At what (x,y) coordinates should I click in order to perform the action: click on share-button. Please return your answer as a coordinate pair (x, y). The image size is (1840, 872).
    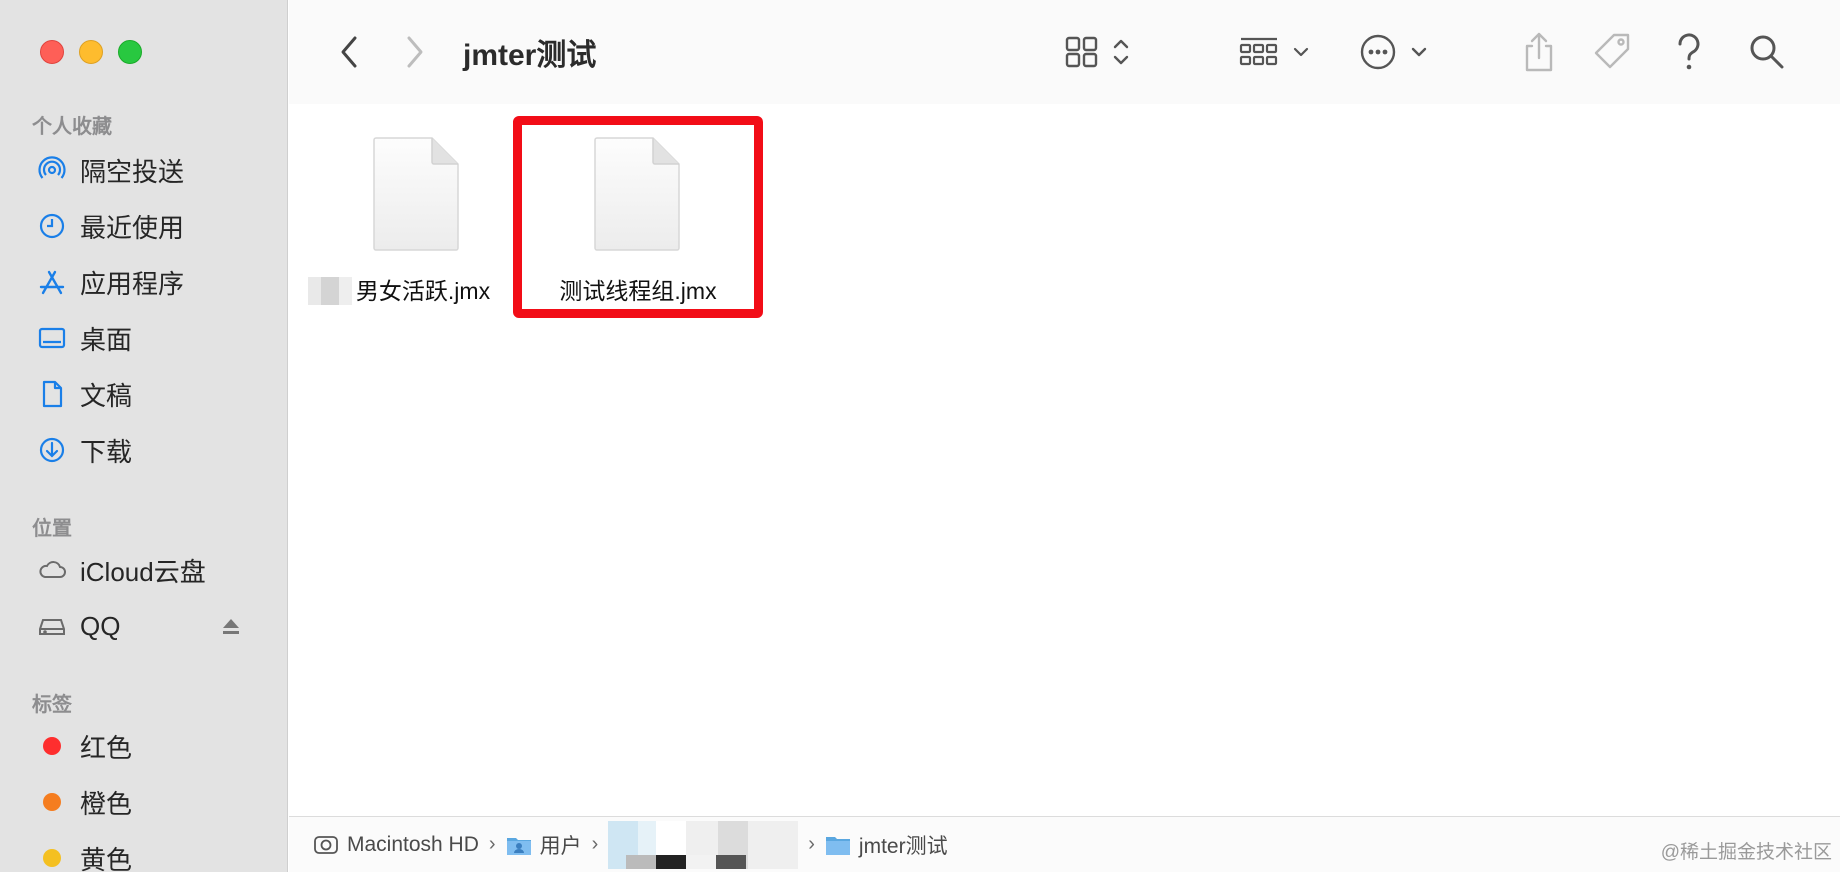
    Looking at the image, I should click on (1539, 52).